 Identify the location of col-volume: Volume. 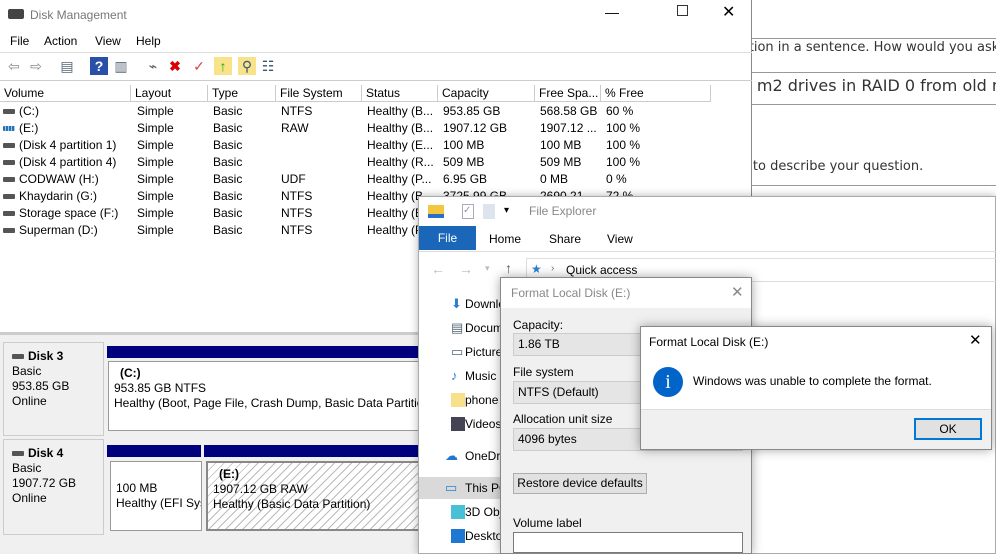
(65, 93).